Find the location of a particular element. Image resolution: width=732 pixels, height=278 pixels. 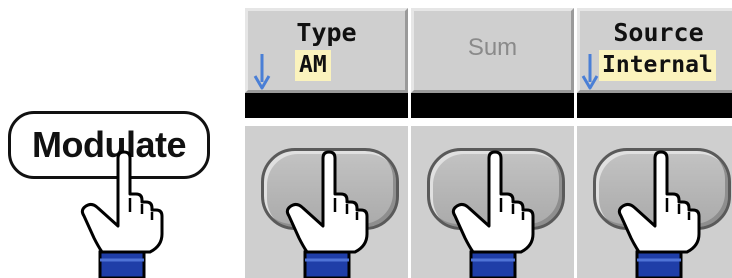

softkey-source-value: Internal is located at coordinates (657, 65).